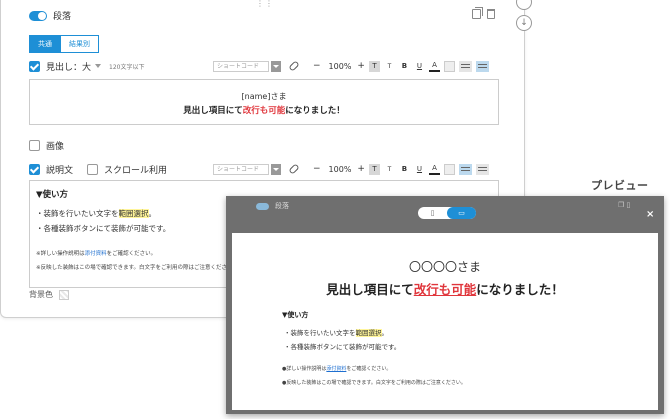 The height and width of the screenshot is (419, 670). I want to click on tab-bar: 共通 結果別, so click(64, 44).